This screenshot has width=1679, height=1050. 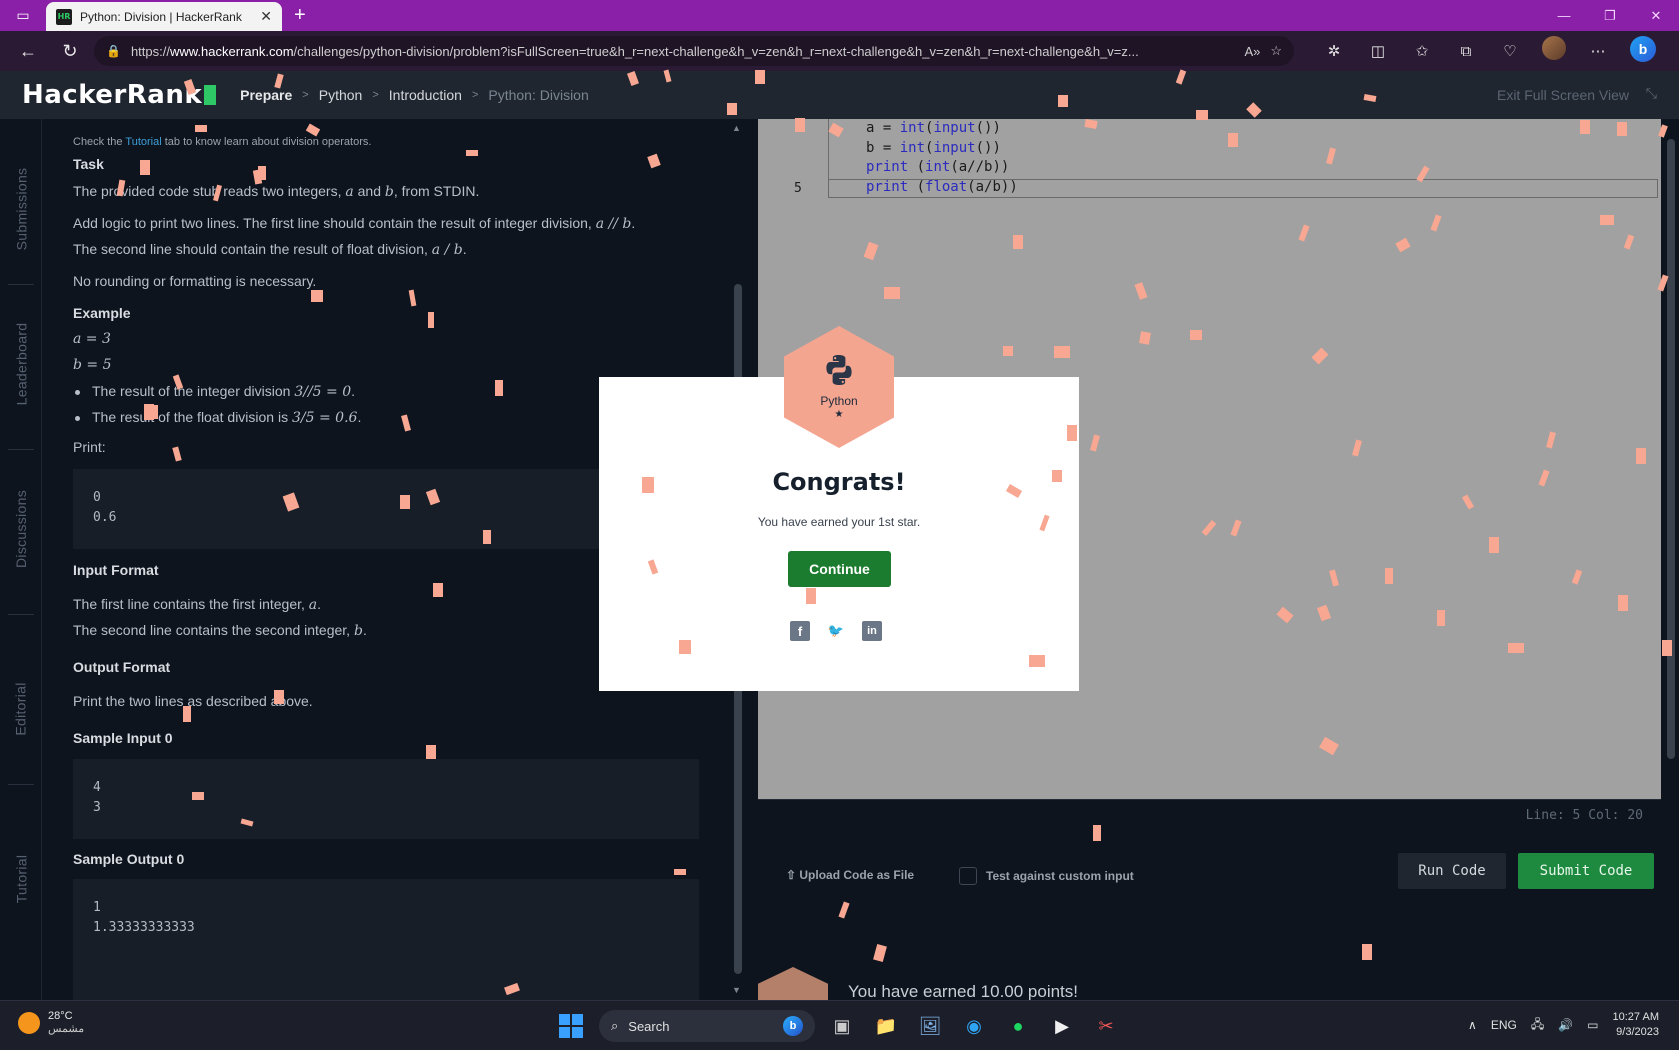 I want to click on chevron-up-icon: ∧, so click(x=1472, y=1025).